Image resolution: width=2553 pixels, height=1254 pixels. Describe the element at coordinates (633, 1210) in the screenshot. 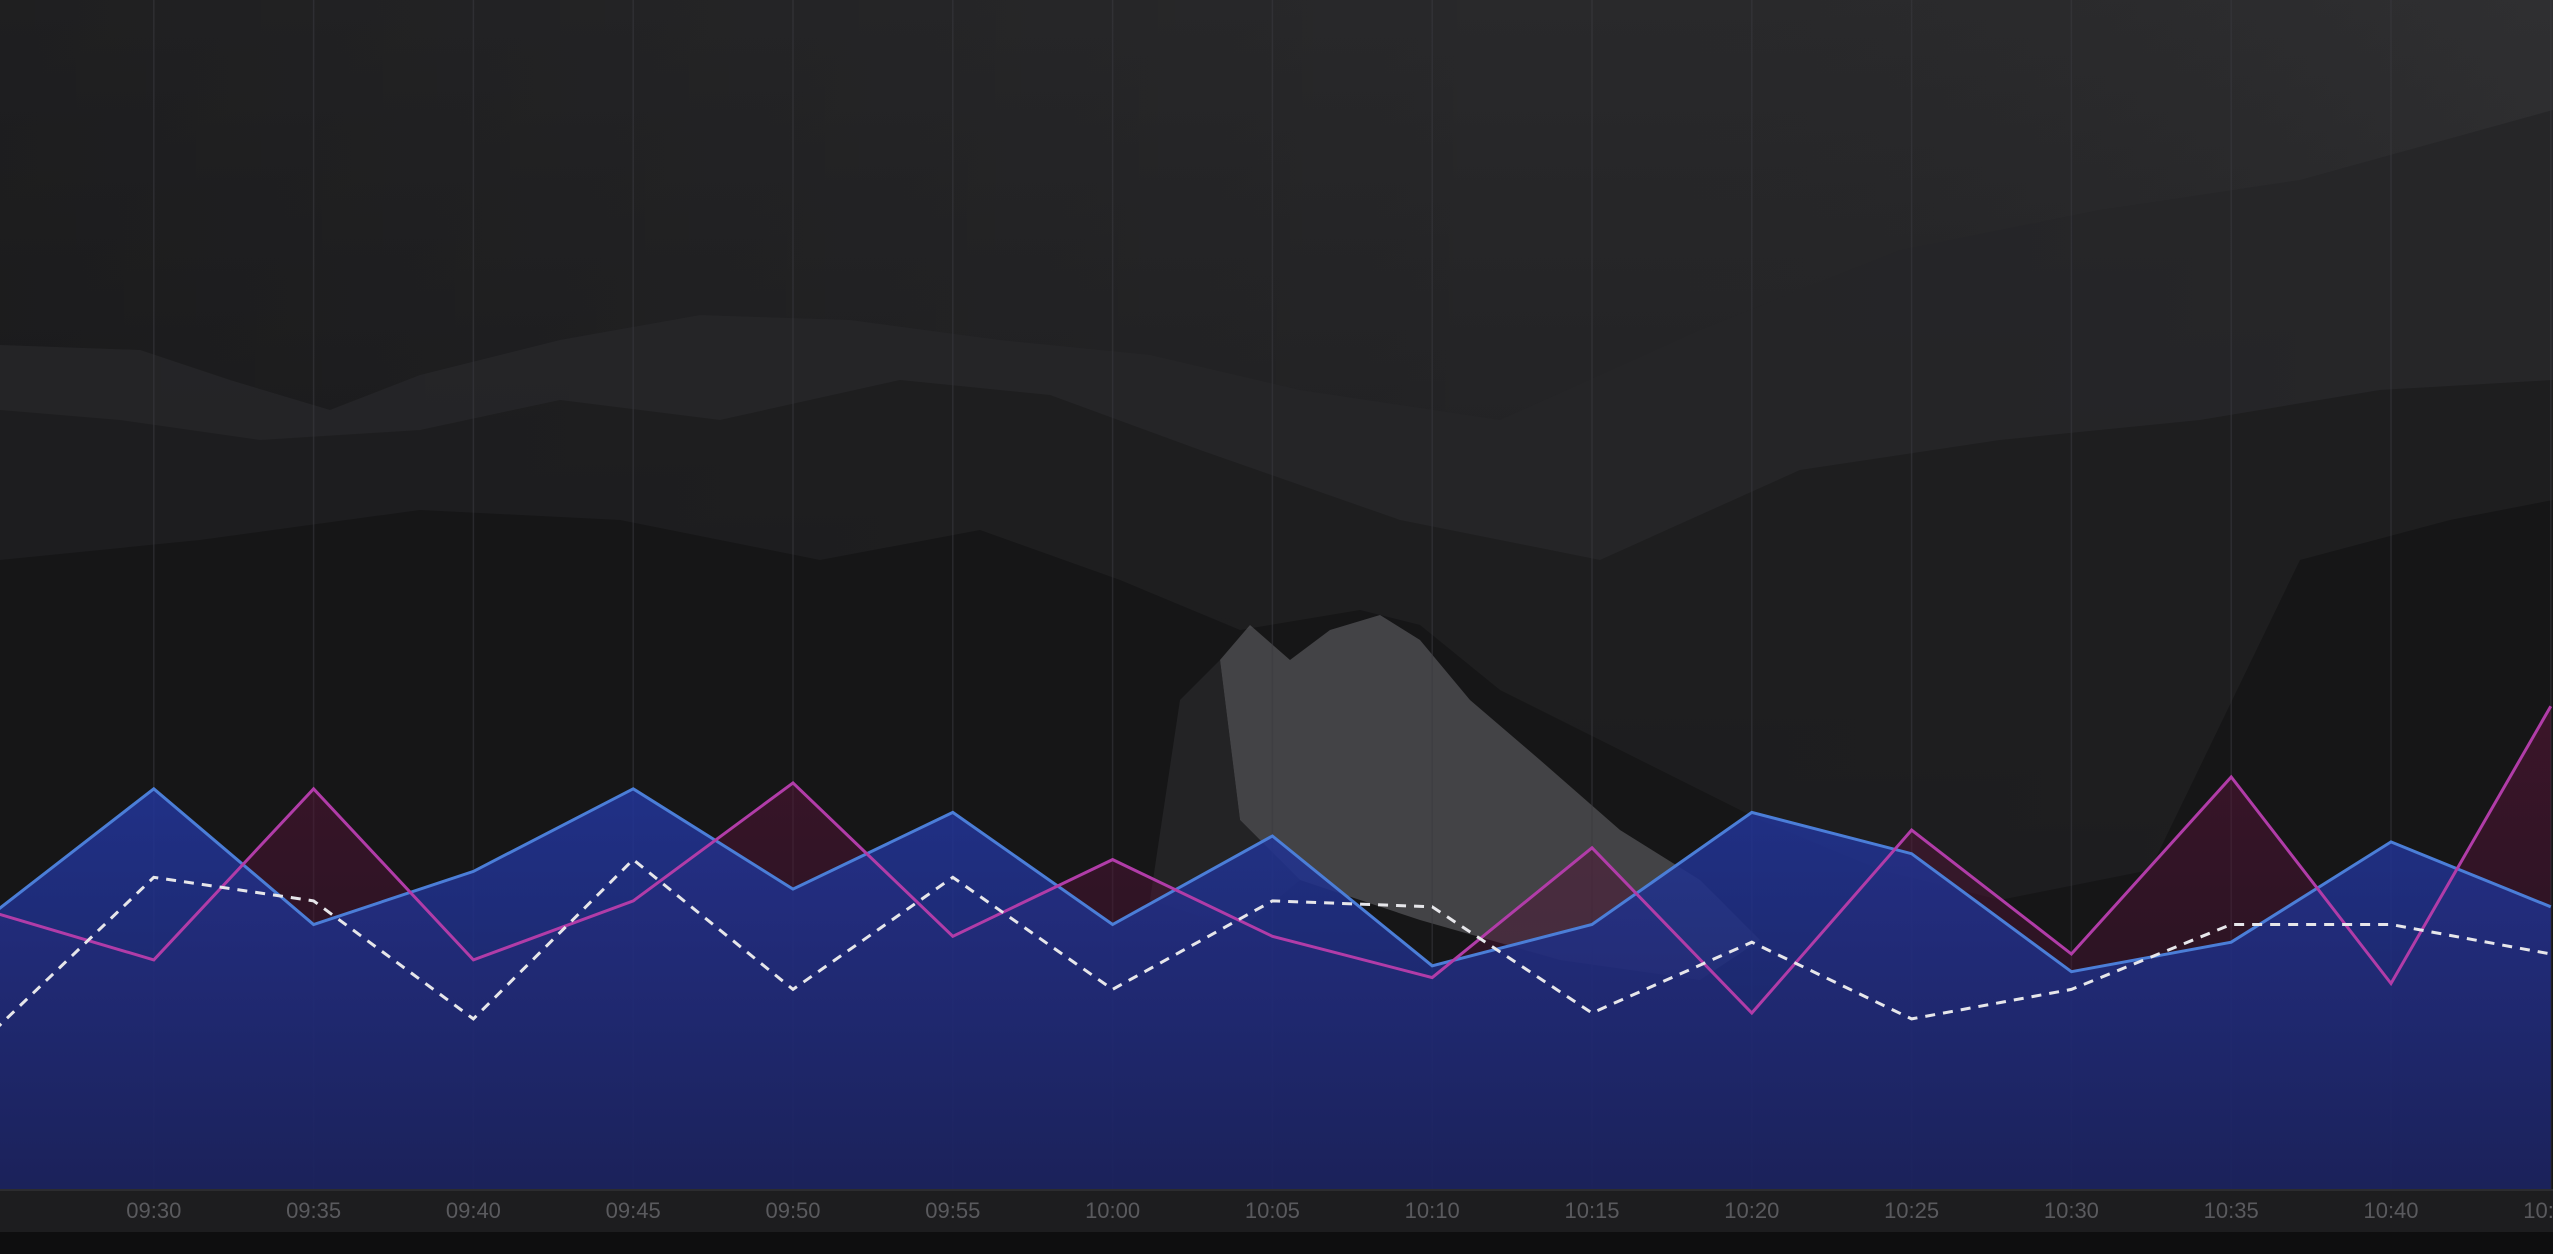

I see `x-tick-label: 09:45` at that location.